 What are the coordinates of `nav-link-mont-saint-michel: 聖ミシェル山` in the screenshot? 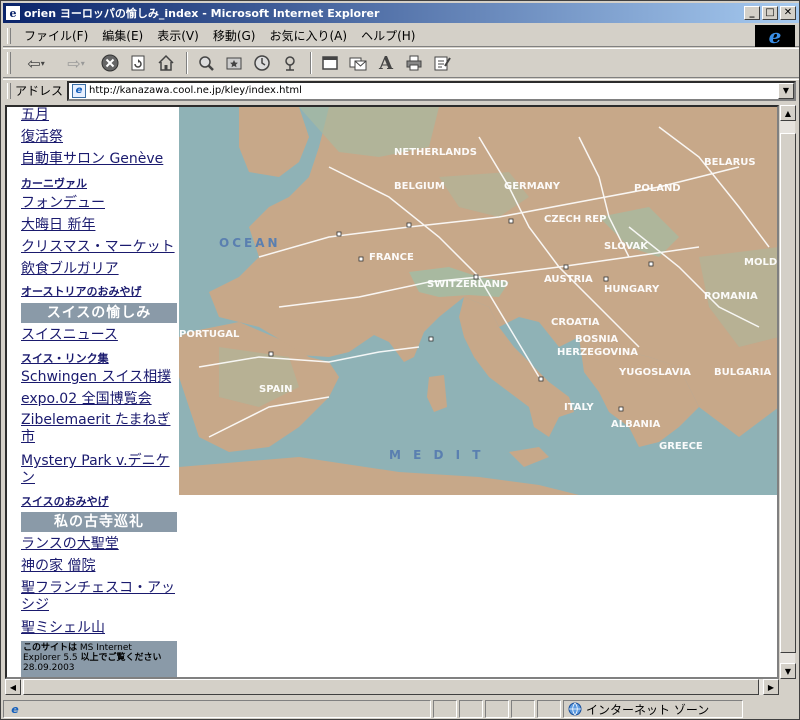 It's located at (99, 628).